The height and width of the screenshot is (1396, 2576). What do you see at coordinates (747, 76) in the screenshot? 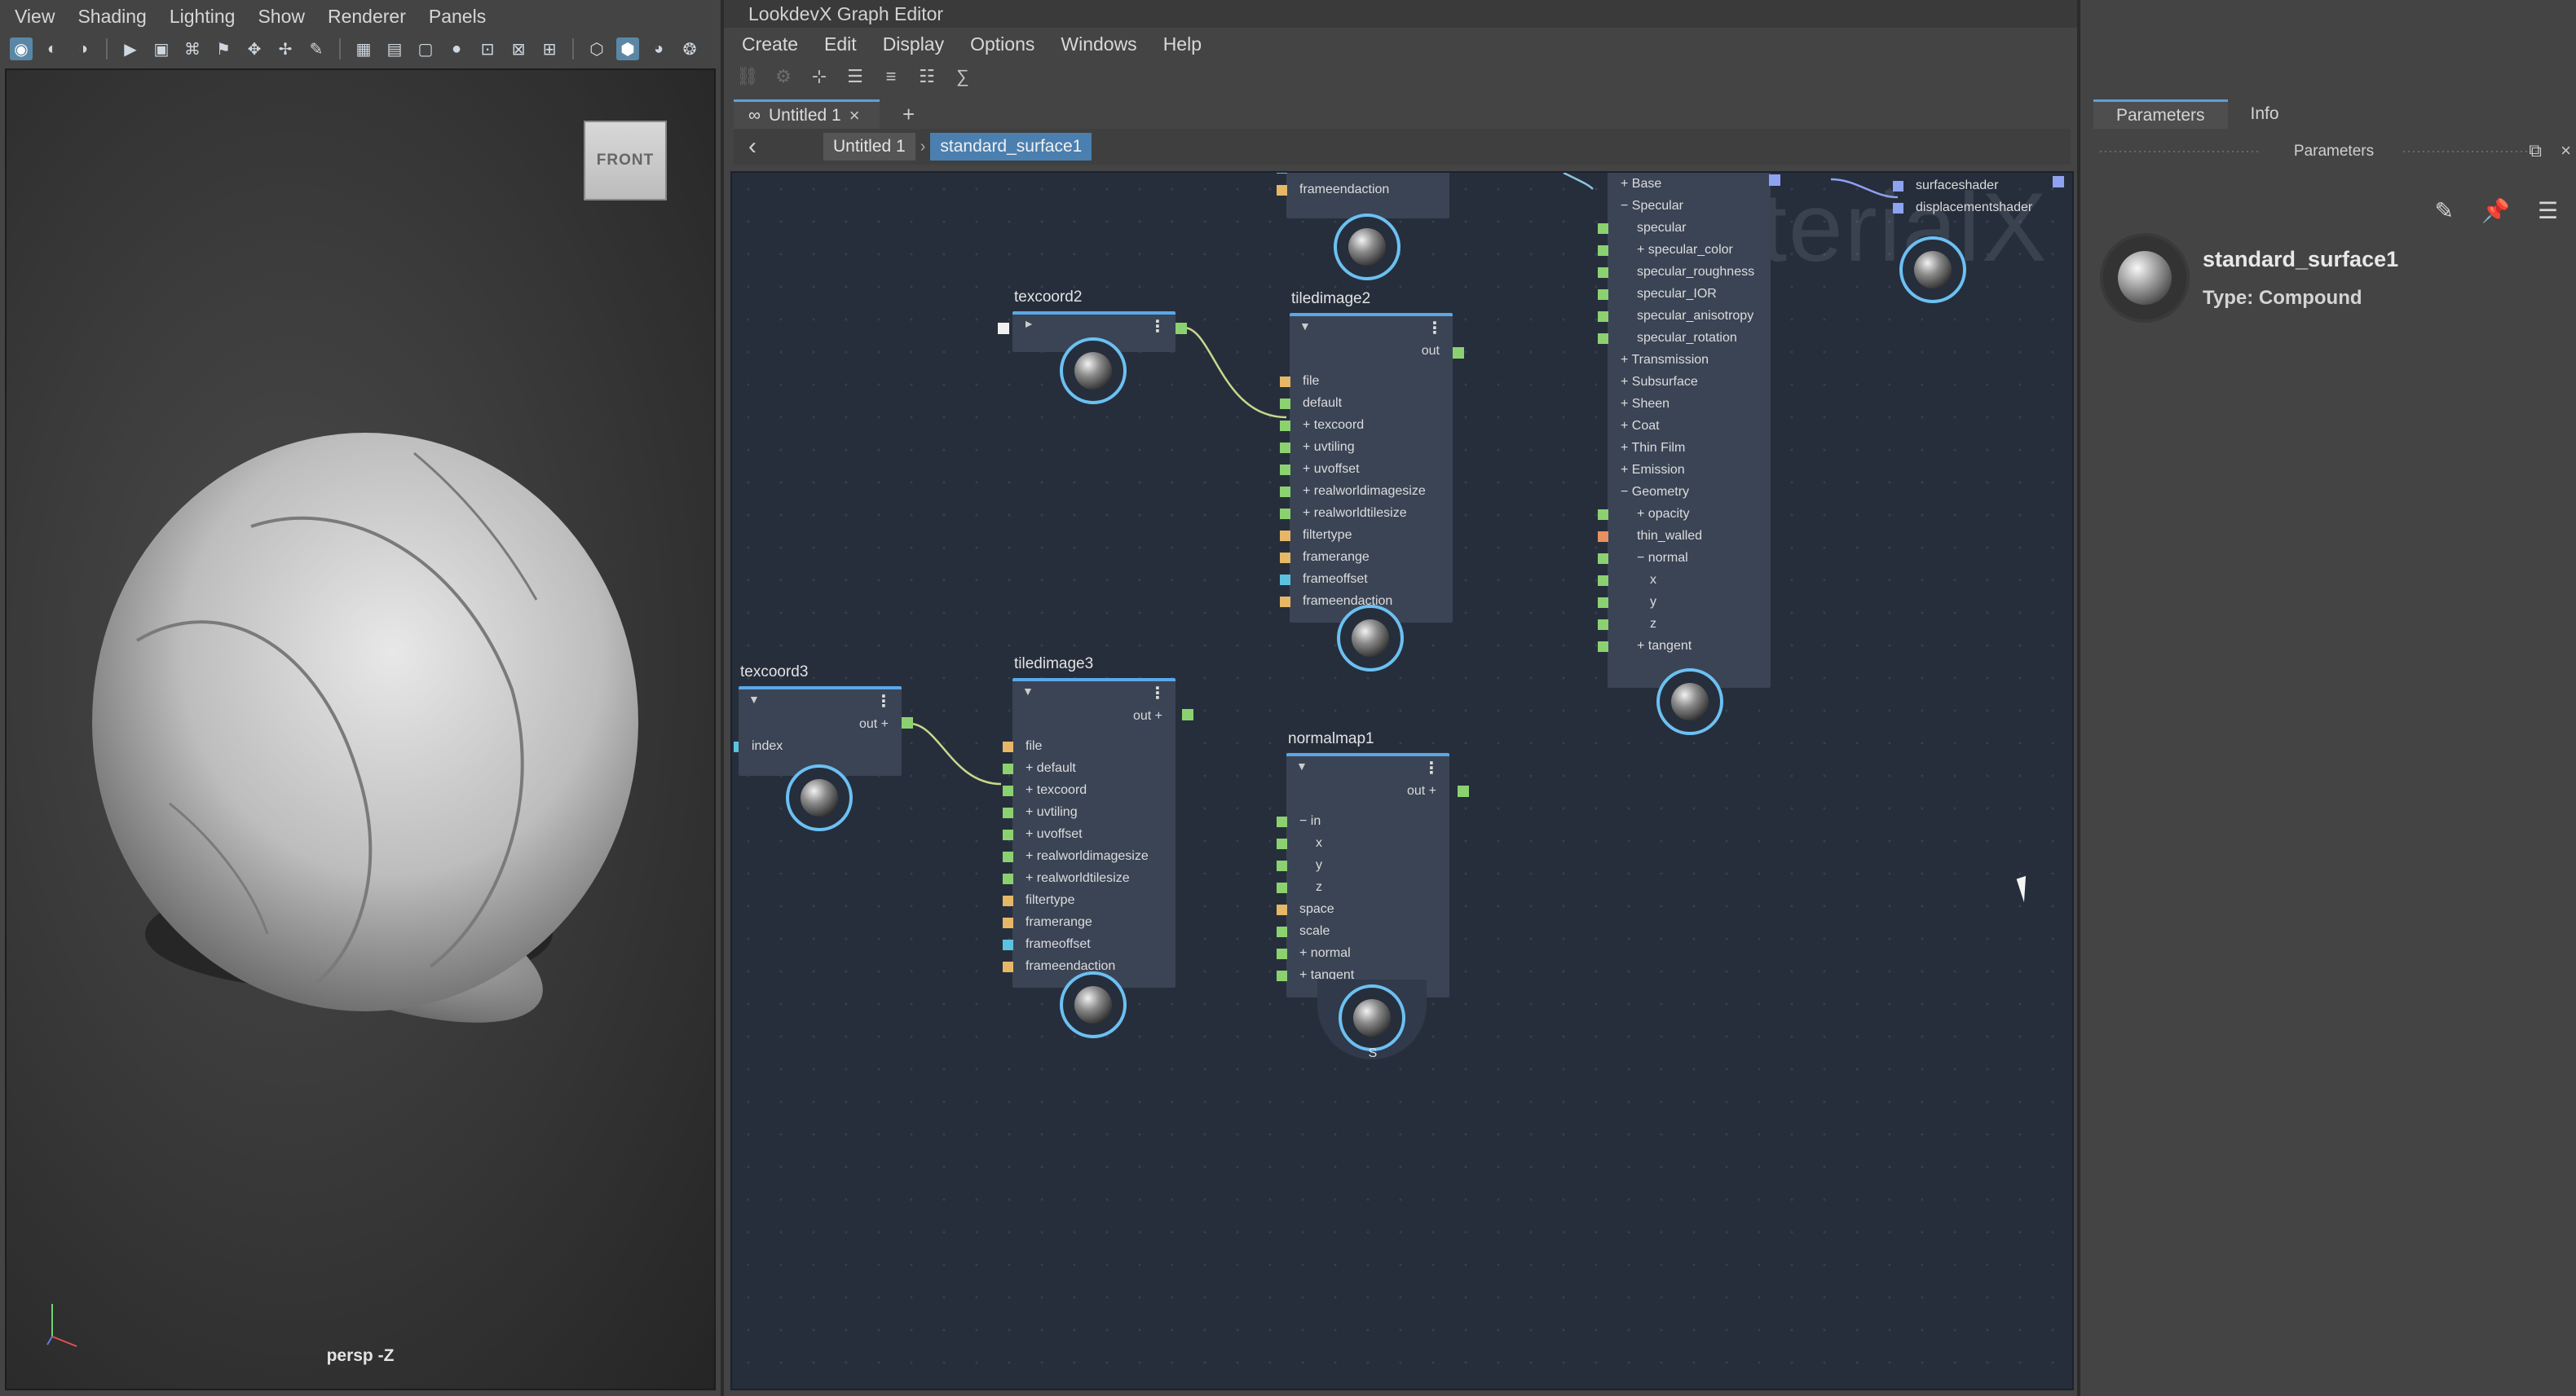
I see `graph-network-icon: ⛓` at bounding box center [747, 76].